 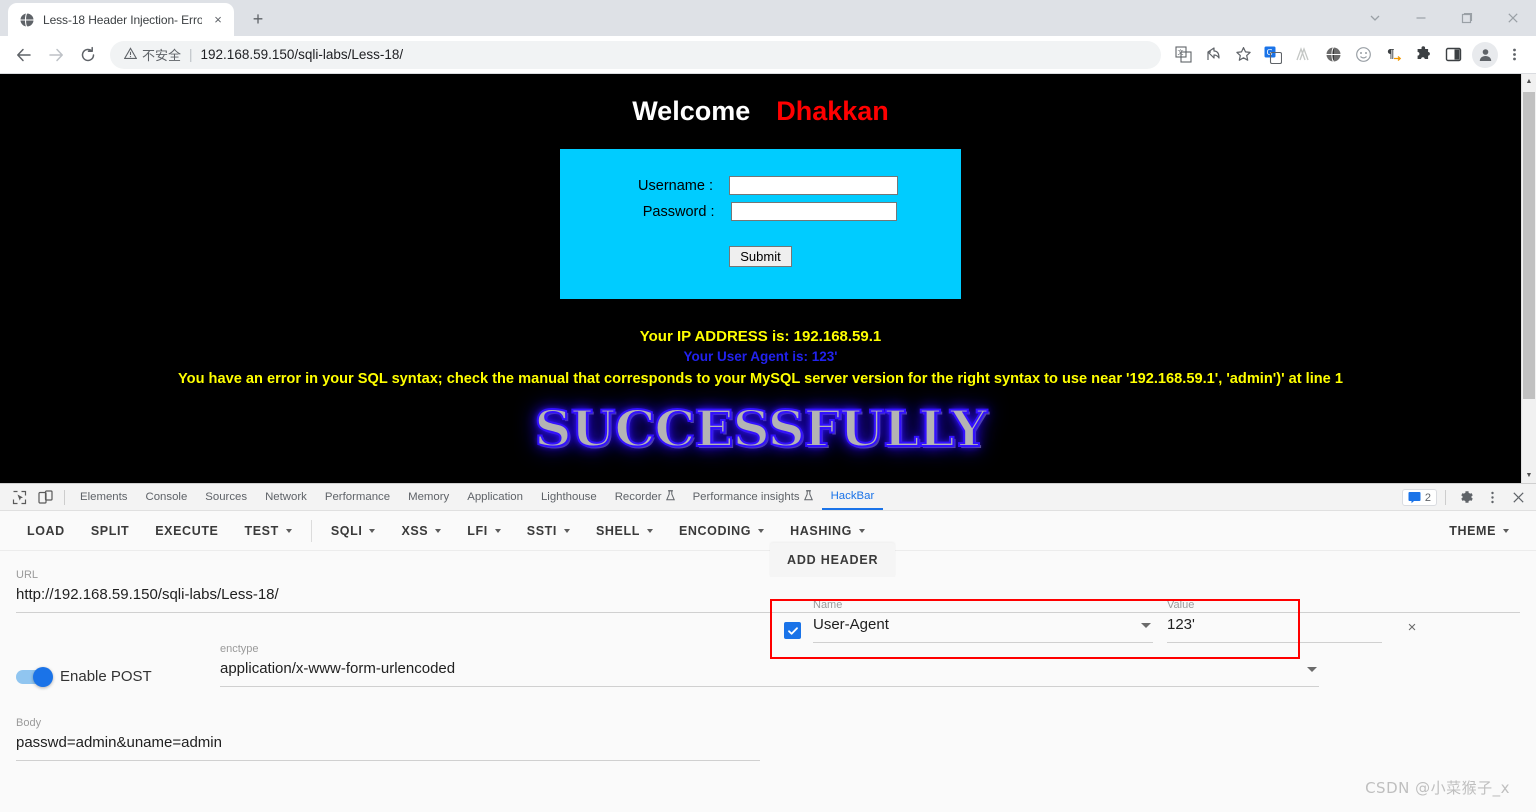 What do you see at coordinates (218, 20) in the screenshot?
I see `close-icon: ×` at bounding box center [218, 20].